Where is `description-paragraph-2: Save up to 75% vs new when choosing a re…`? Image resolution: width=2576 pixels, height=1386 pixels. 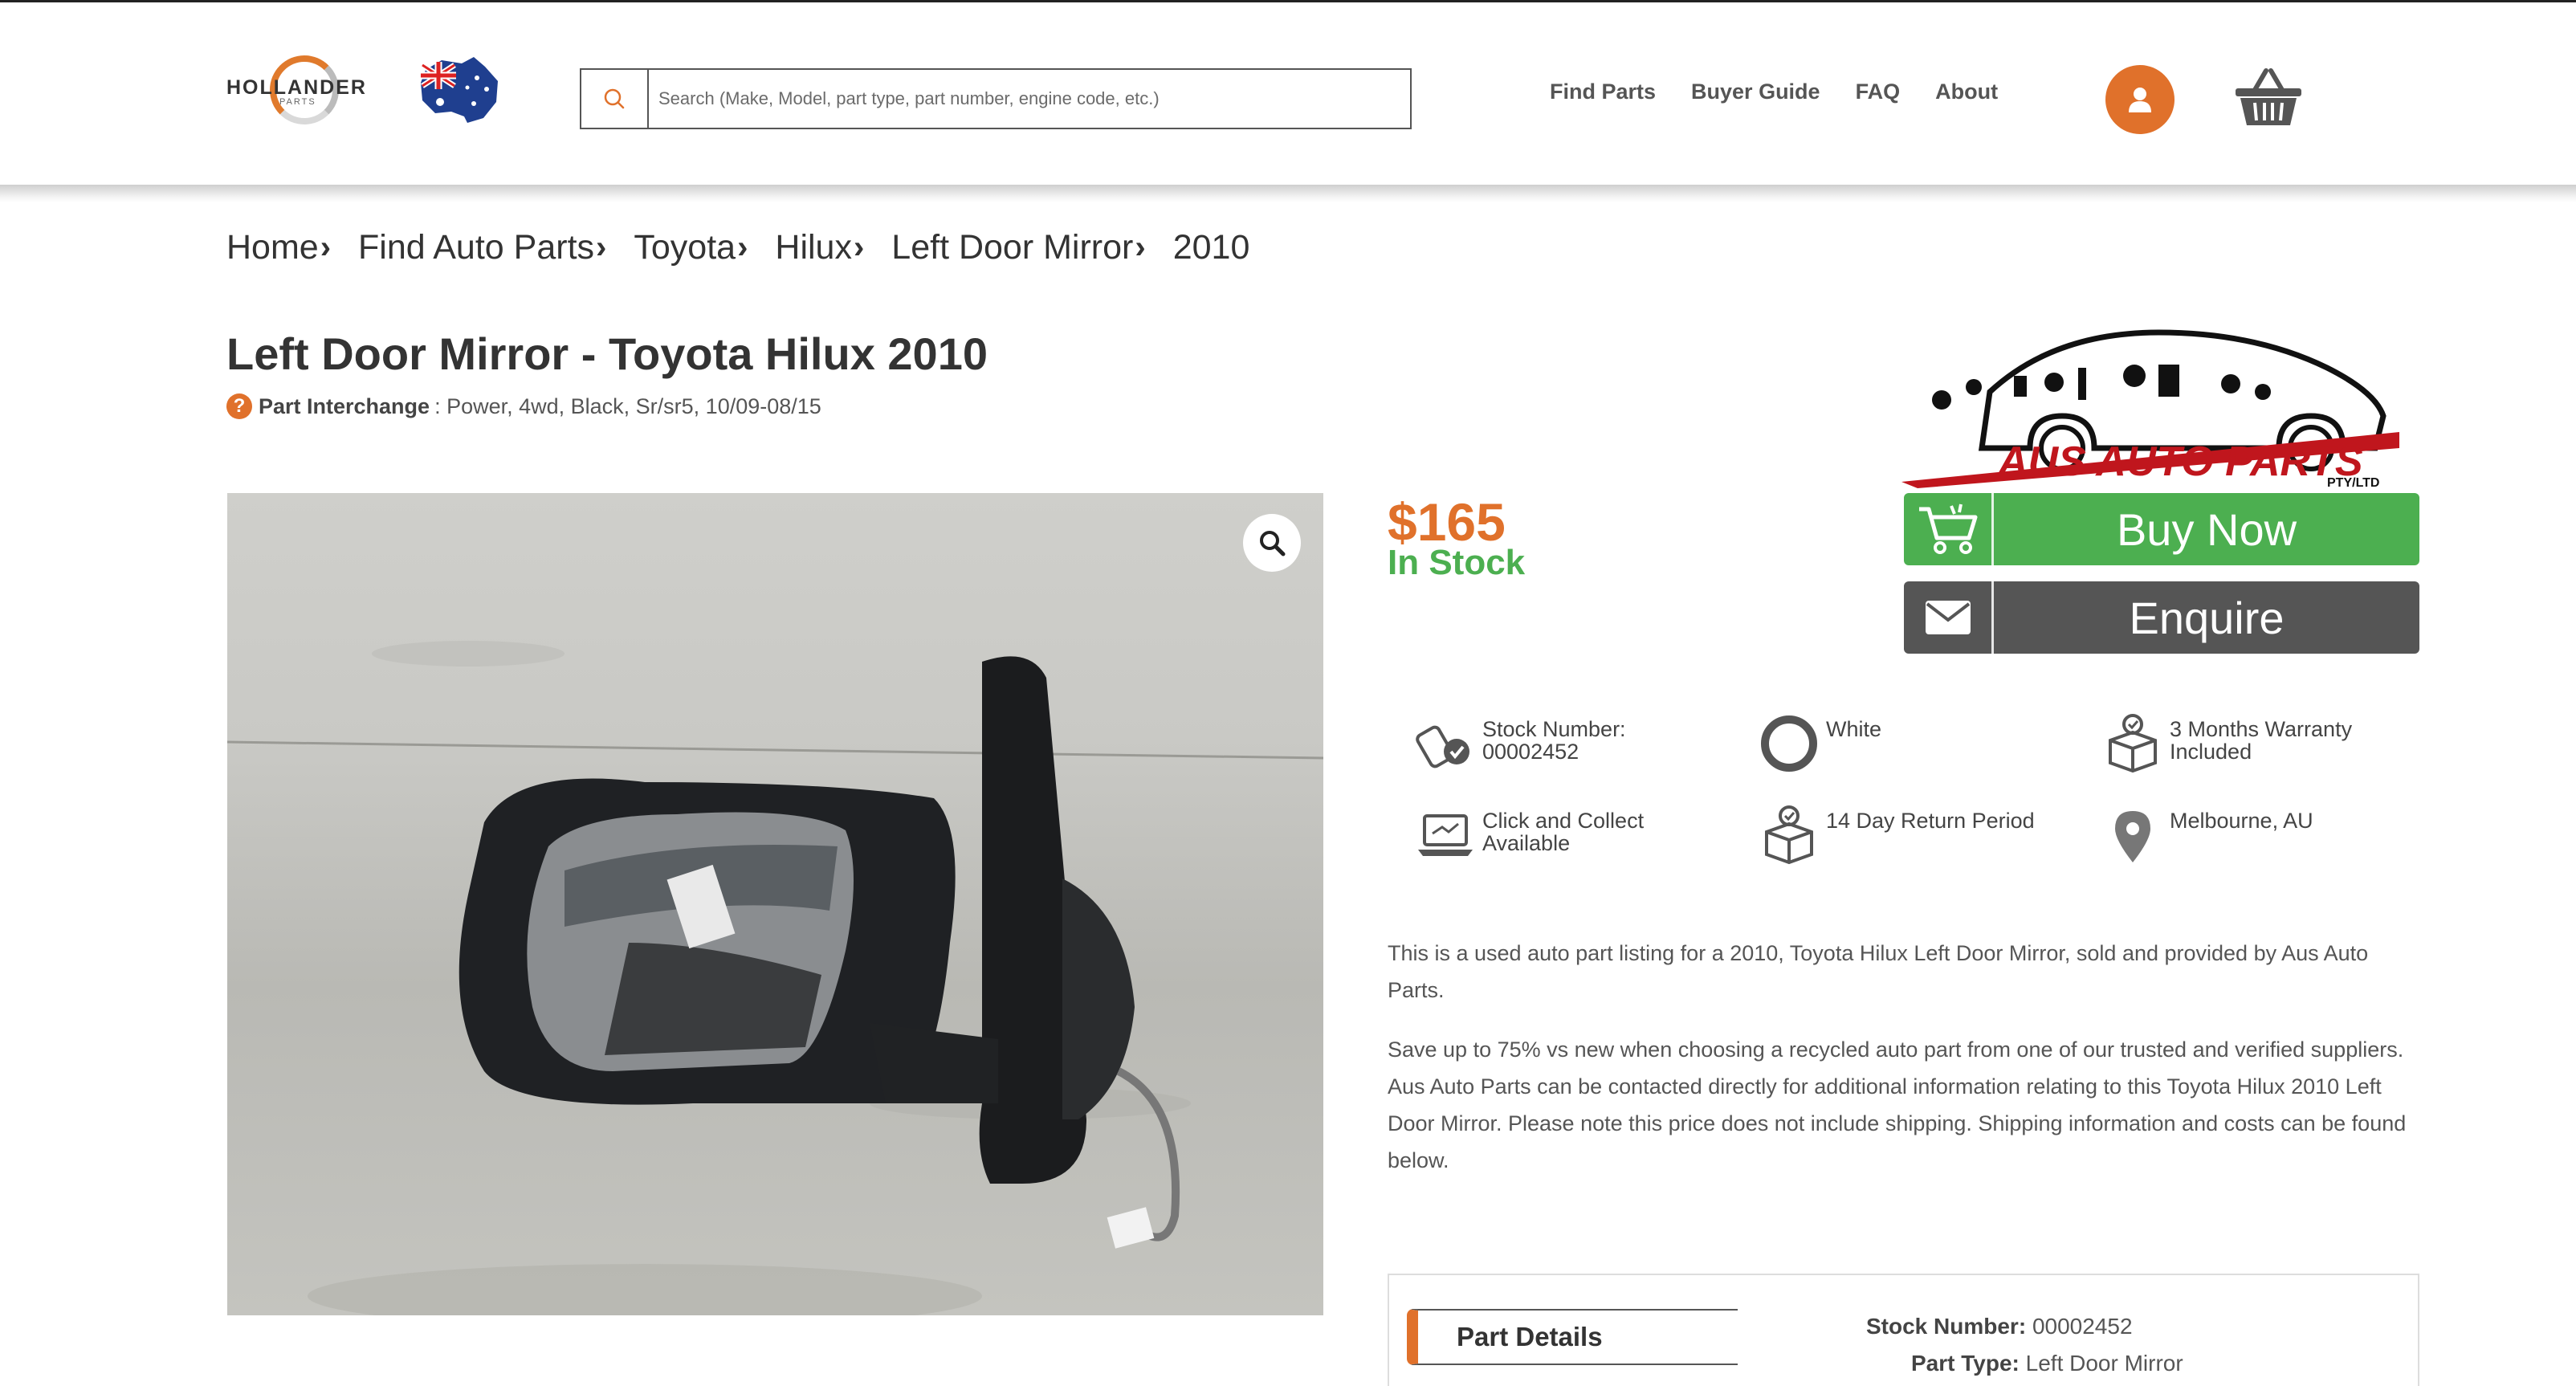
description-paragraph-2: Save up to 75% vs new when choosing a re… is located at coordinates (1897, 1104).